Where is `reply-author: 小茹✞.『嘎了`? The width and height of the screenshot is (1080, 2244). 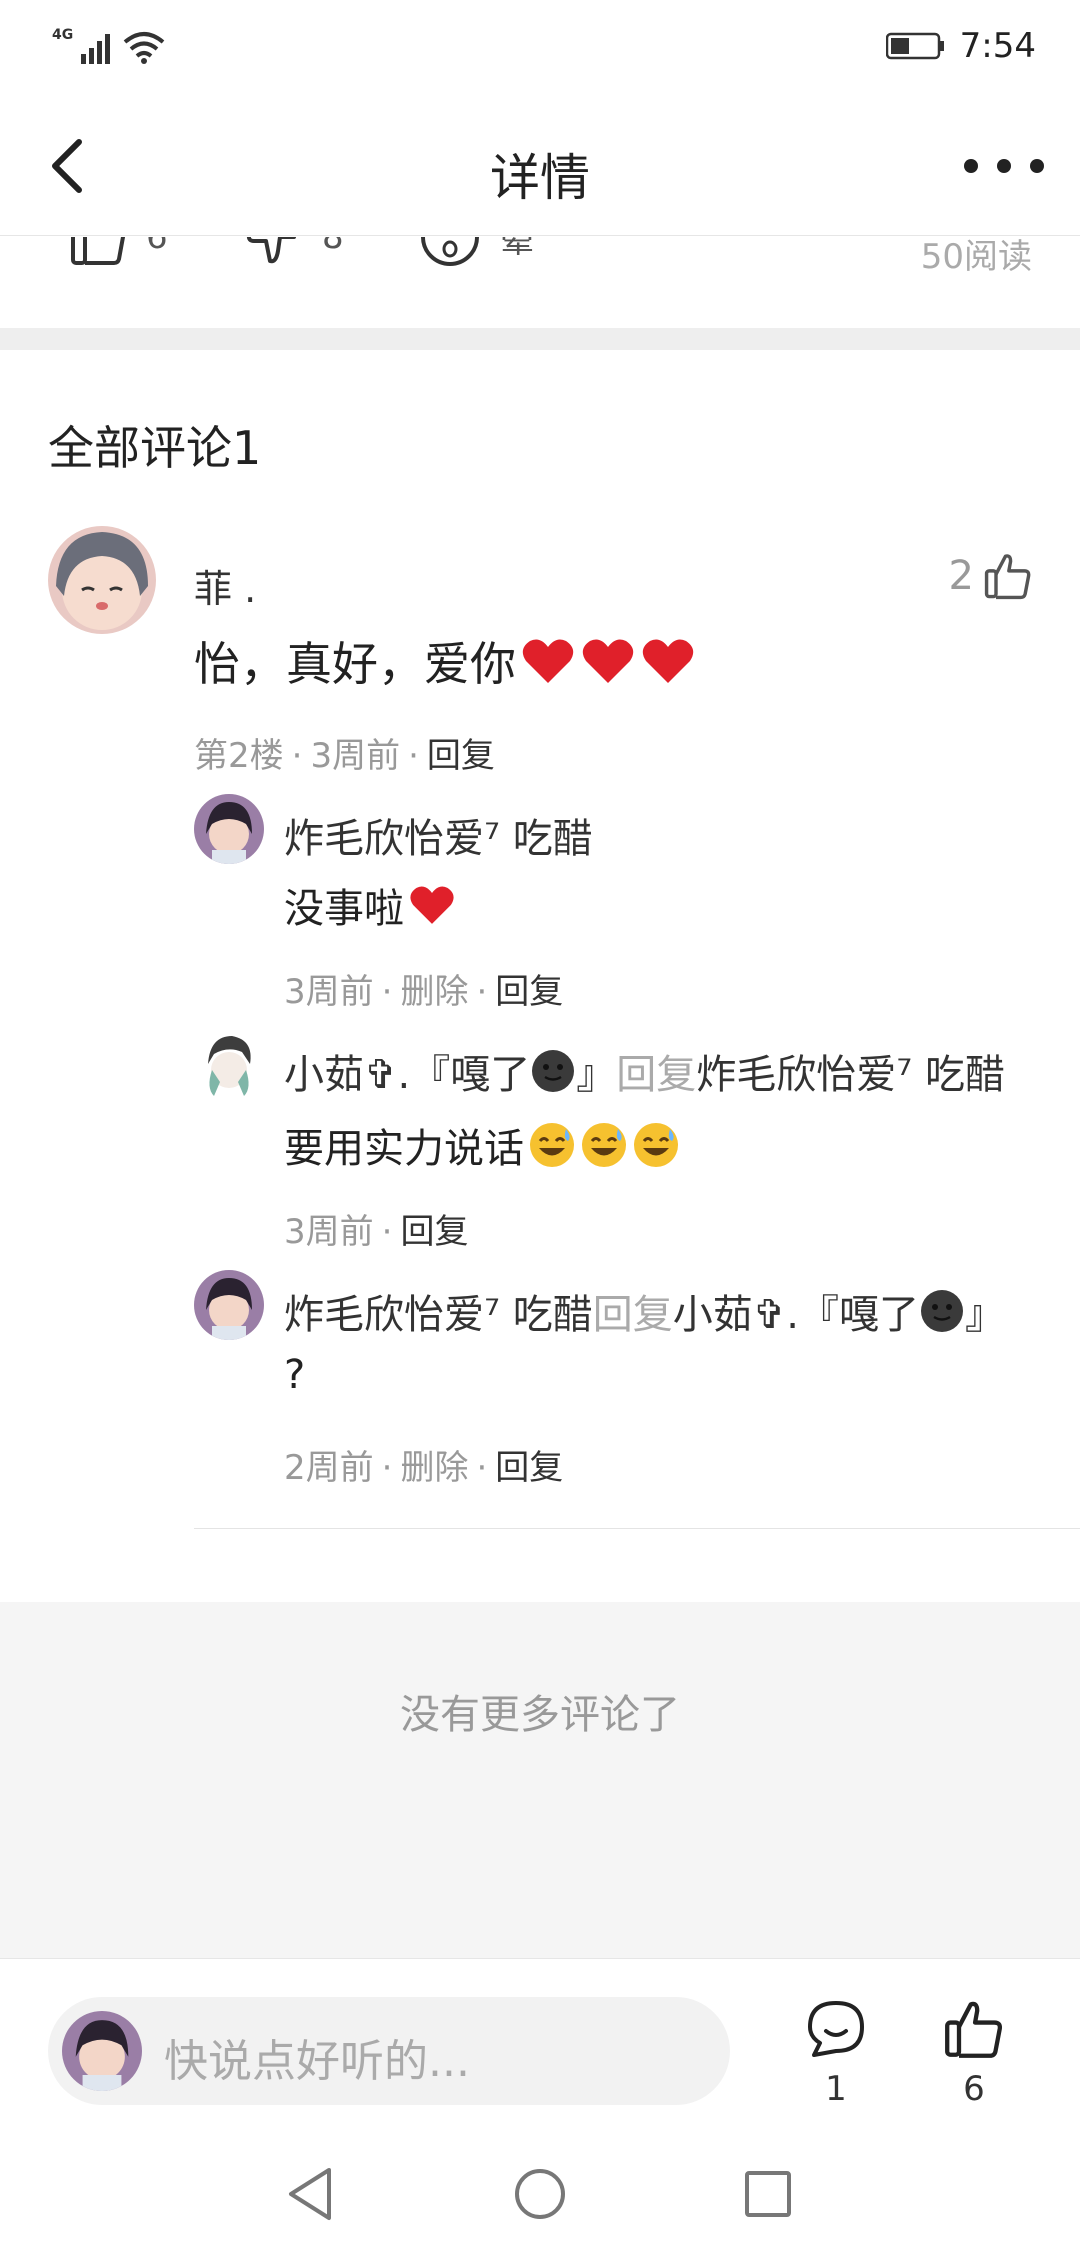 reply-author: 小茹✞.『嘎了 is located at coordinates (407, 1071).